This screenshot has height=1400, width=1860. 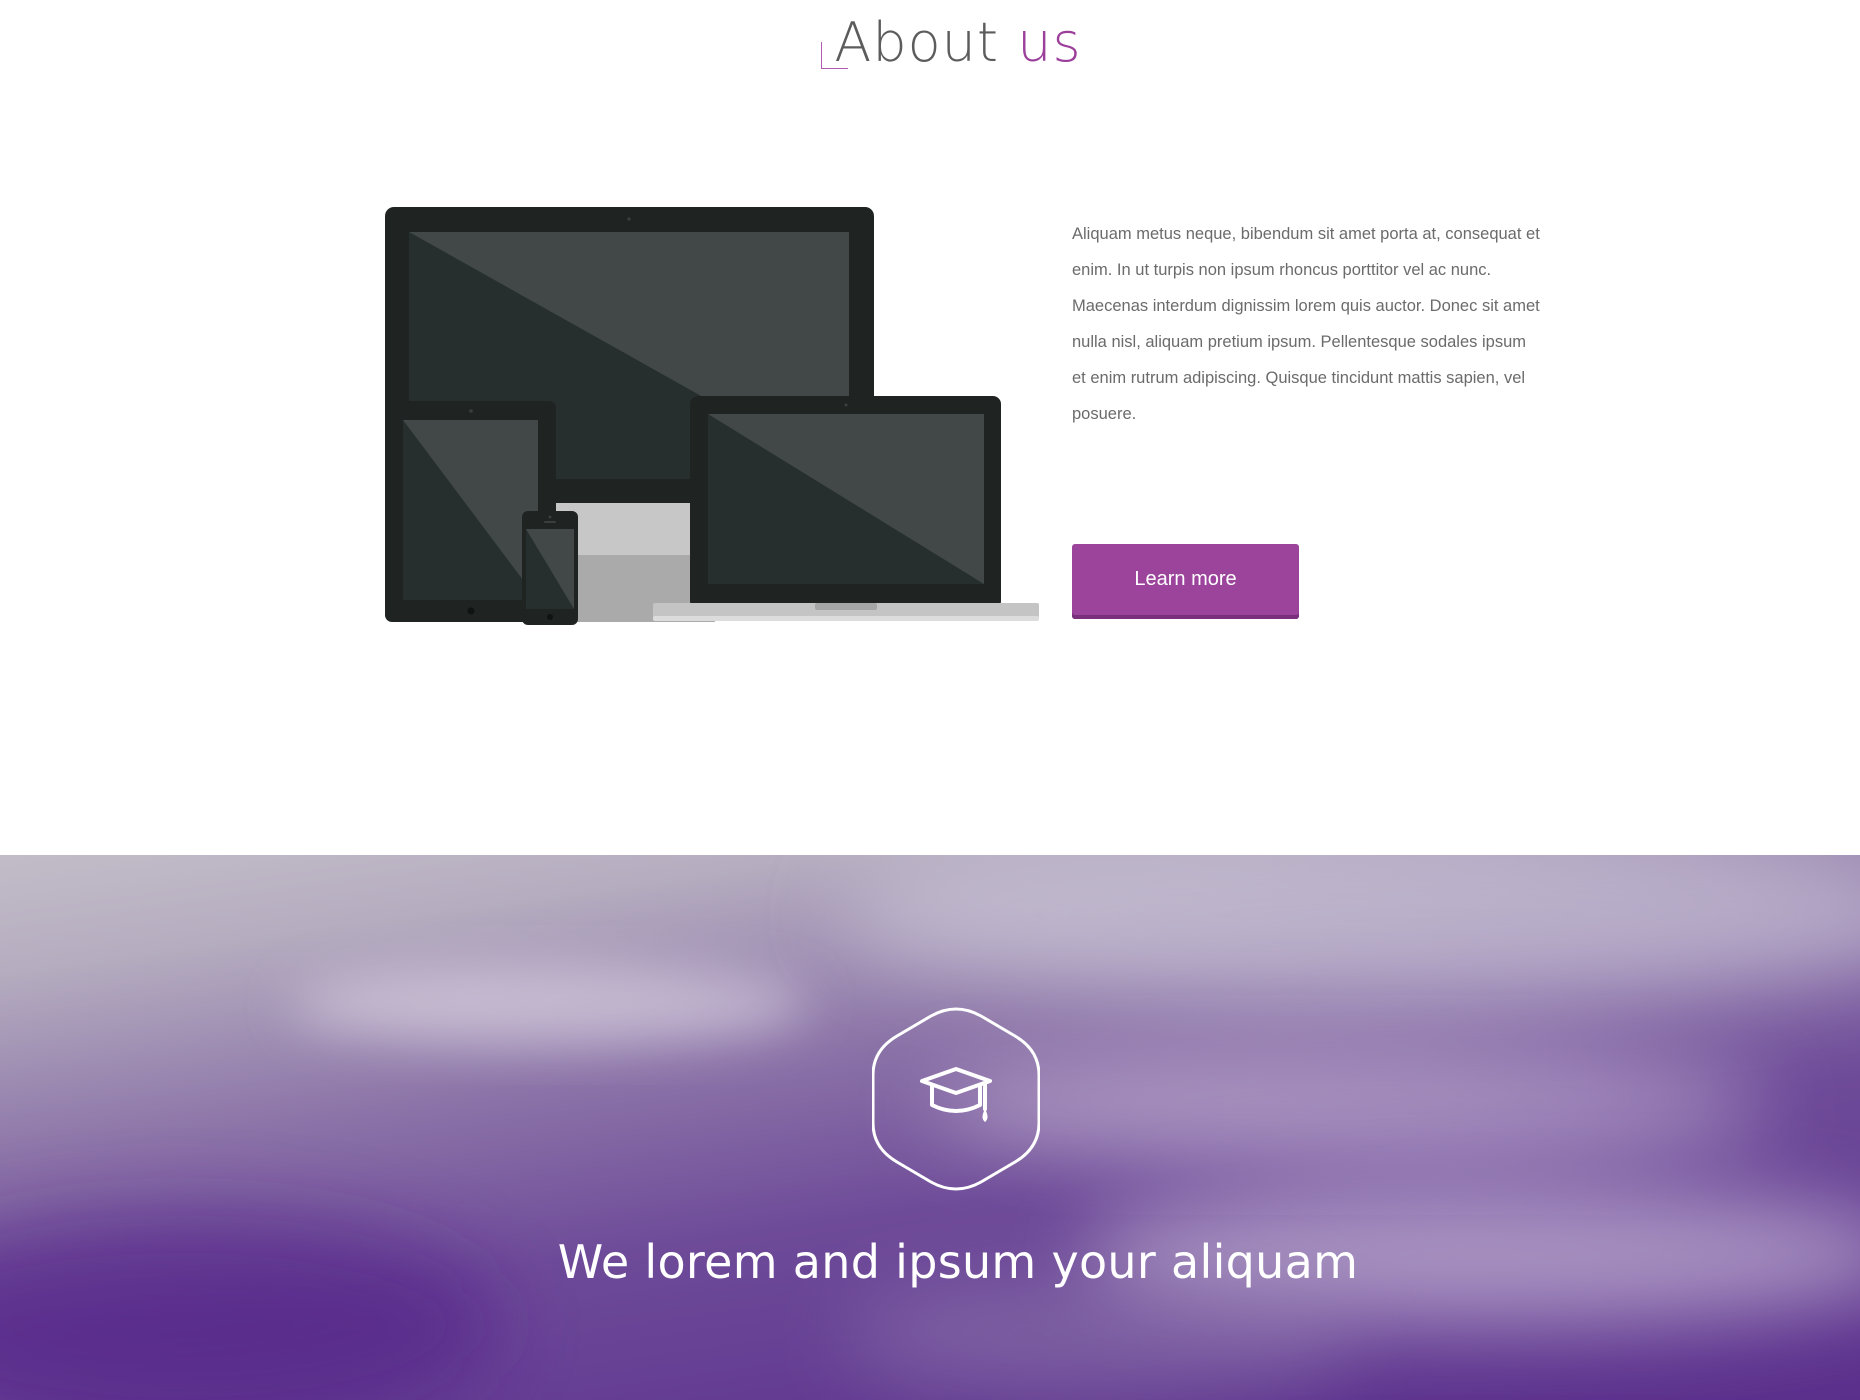 I want to click on devices-illustration, so click(x=712, y=416).